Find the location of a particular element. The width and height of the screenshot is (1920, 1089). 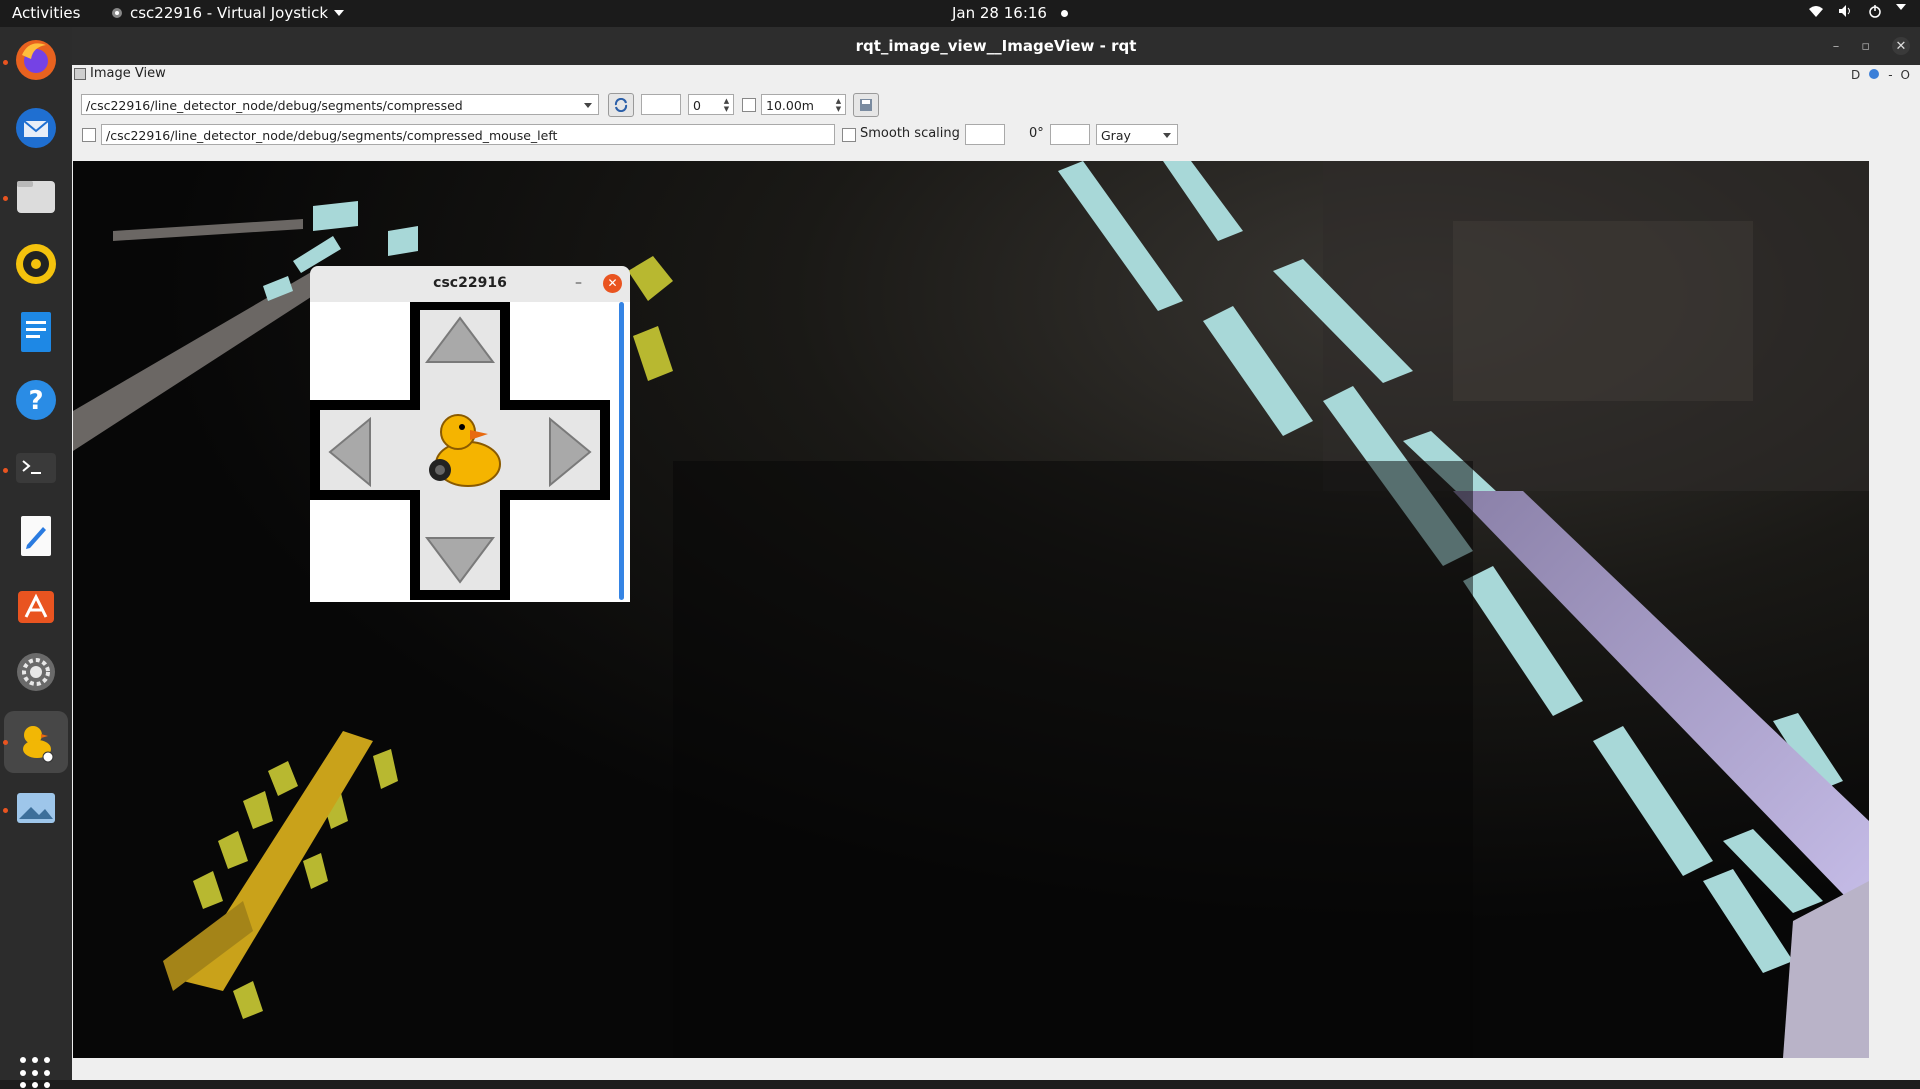

color-scheme-combobox: Gray is located at coordinates (1137, 134).